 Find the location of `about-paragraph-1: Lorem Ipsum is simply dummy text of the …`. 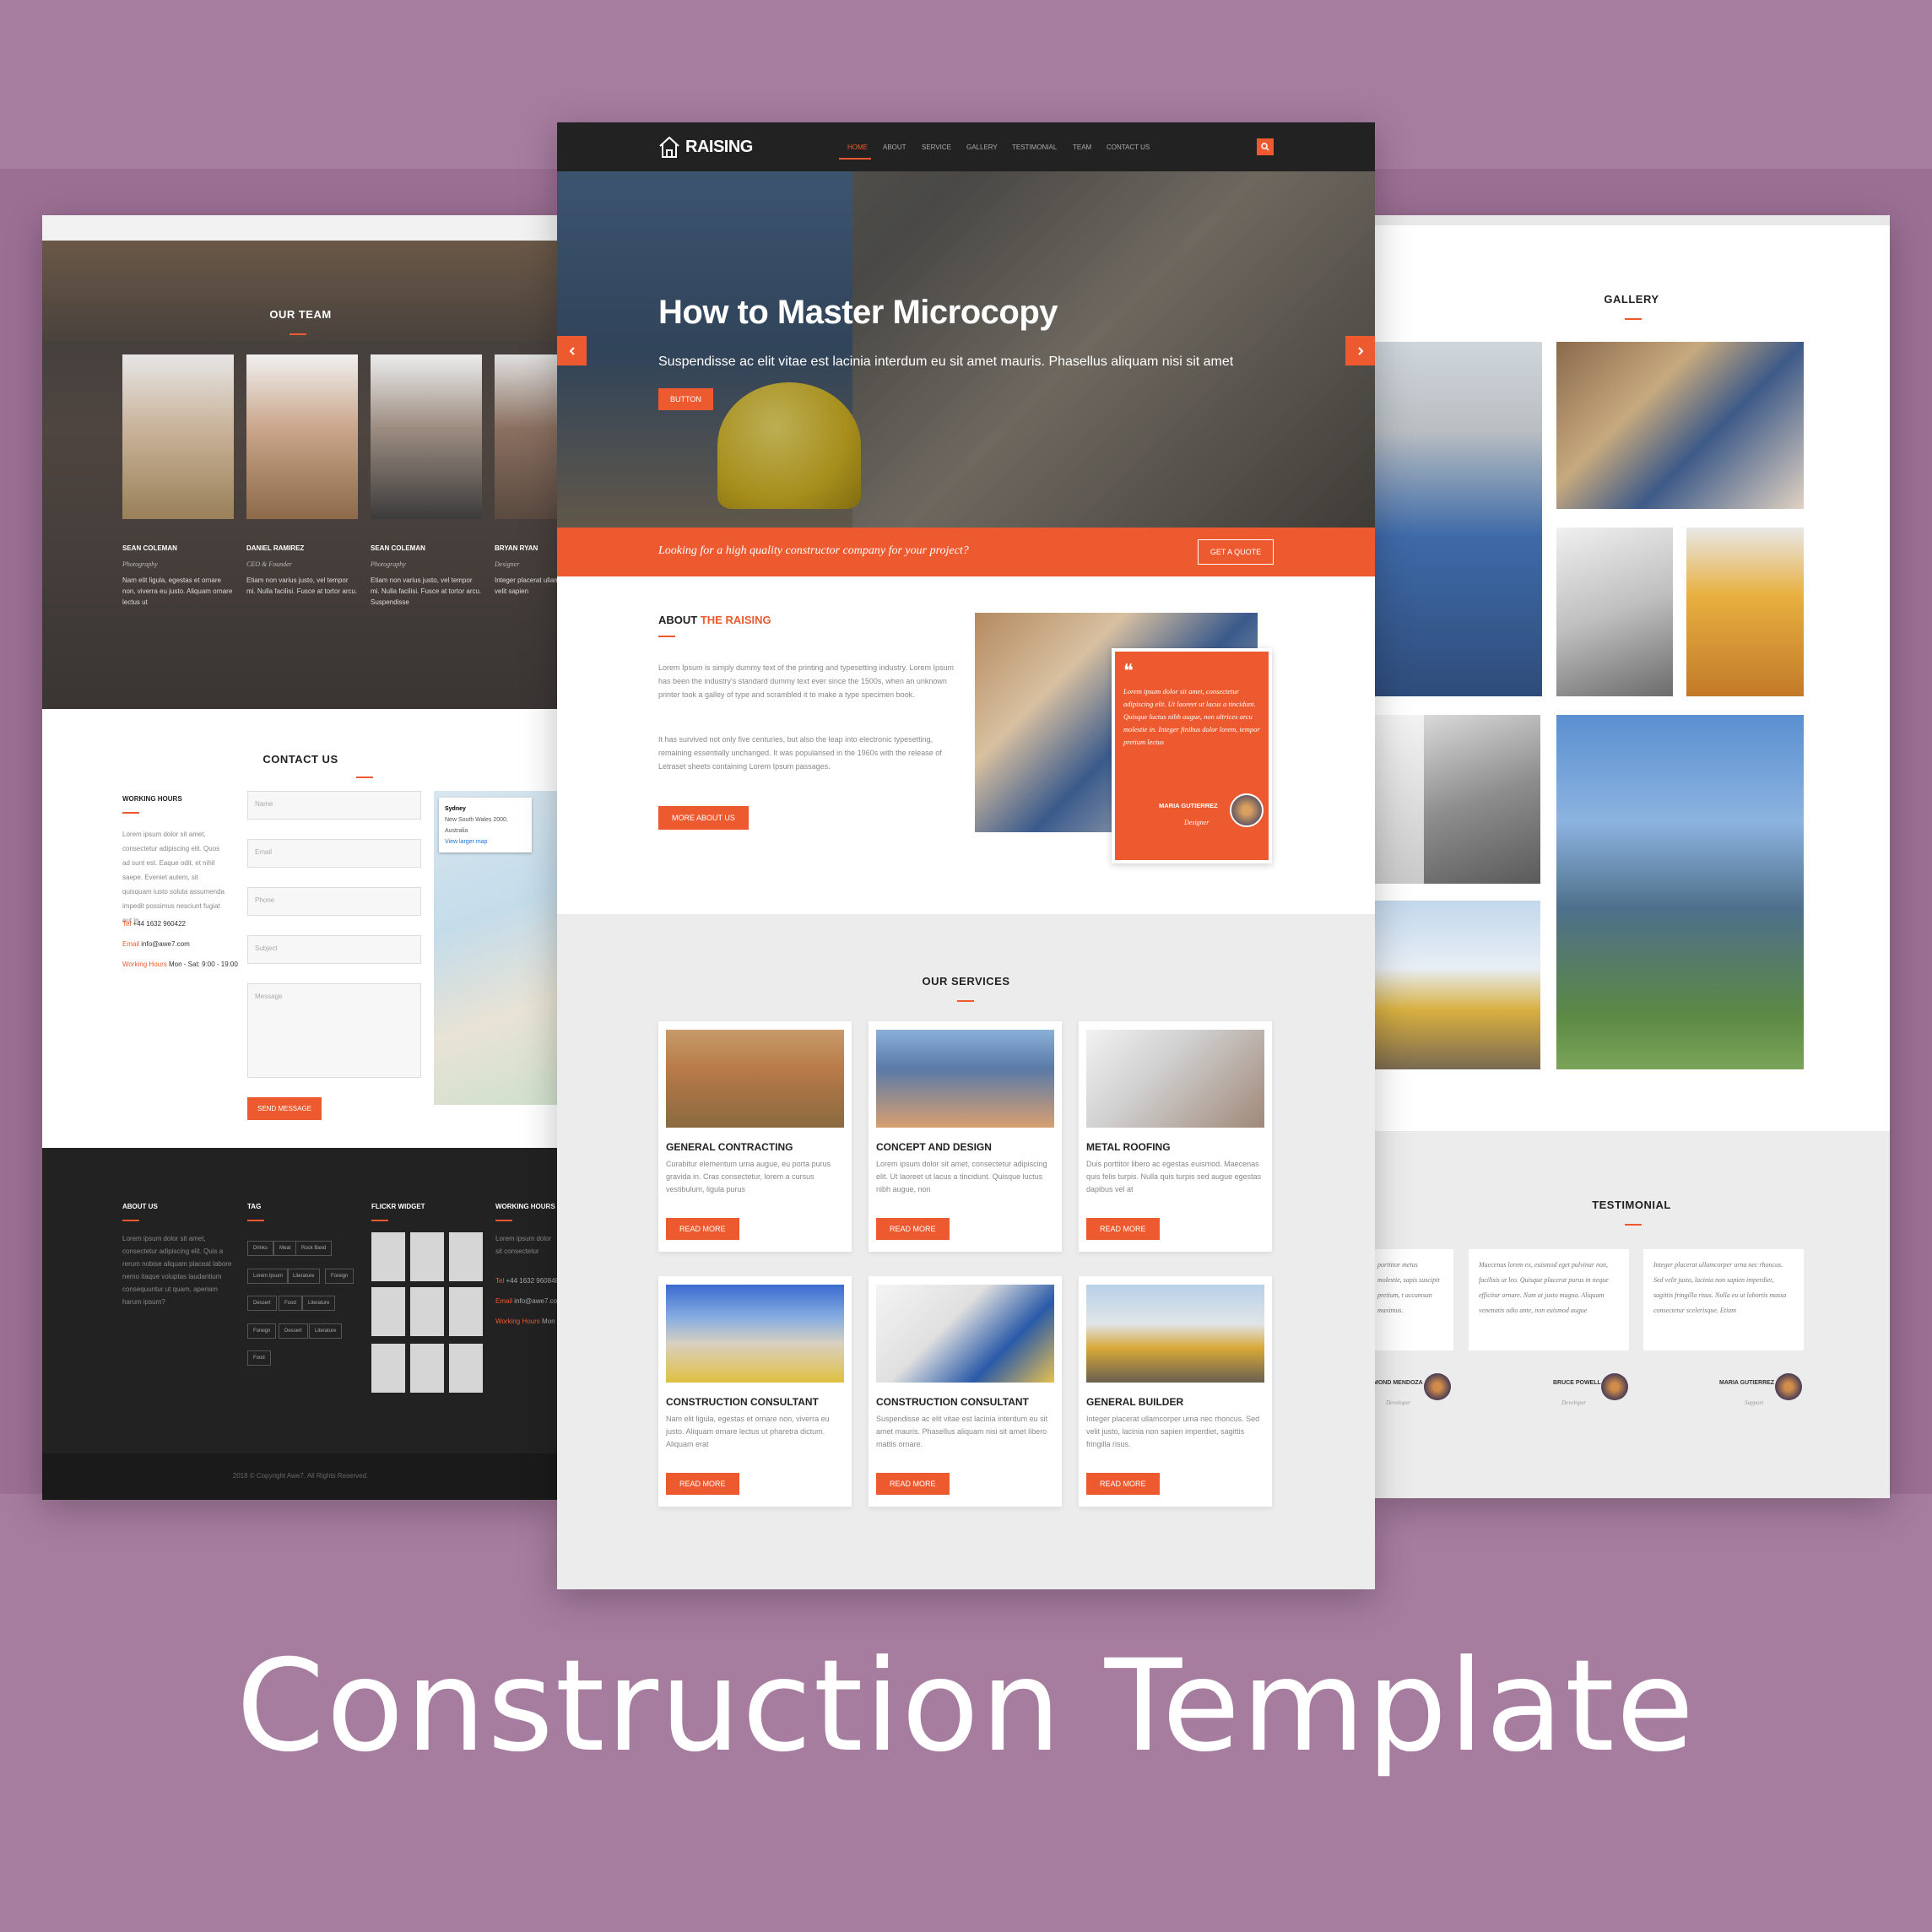

about-paragraph-1: Lorem Ipsum is simply dummy text of the … is located at coordinates (806, 681).